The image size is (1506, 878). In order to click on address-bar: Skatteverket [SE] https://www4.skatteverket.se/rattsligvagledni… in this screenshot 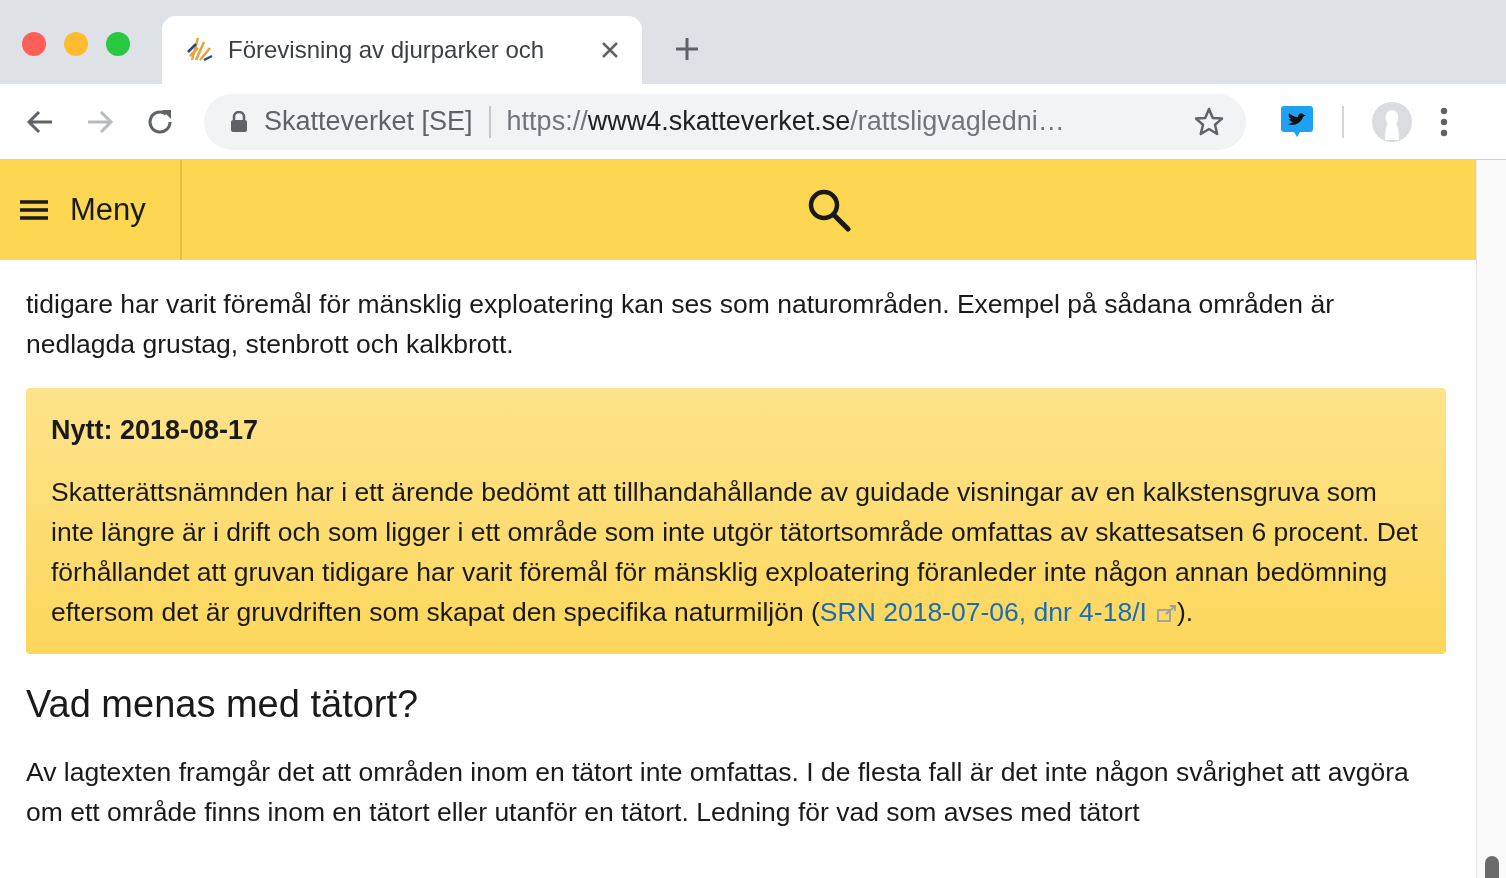, I will do `click(725, 121)`.